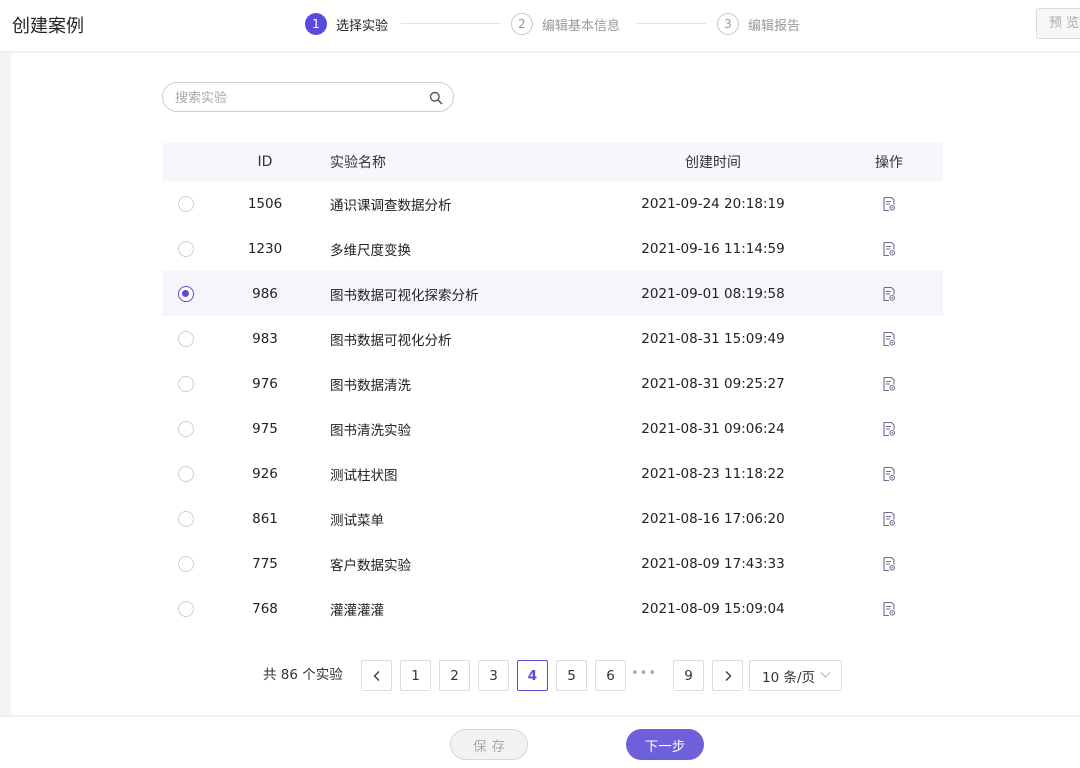 This screenshot has height=768, width=1080. Describe the element at coordinates (295, 98) in the screenshot. I see `search-input` at that location.